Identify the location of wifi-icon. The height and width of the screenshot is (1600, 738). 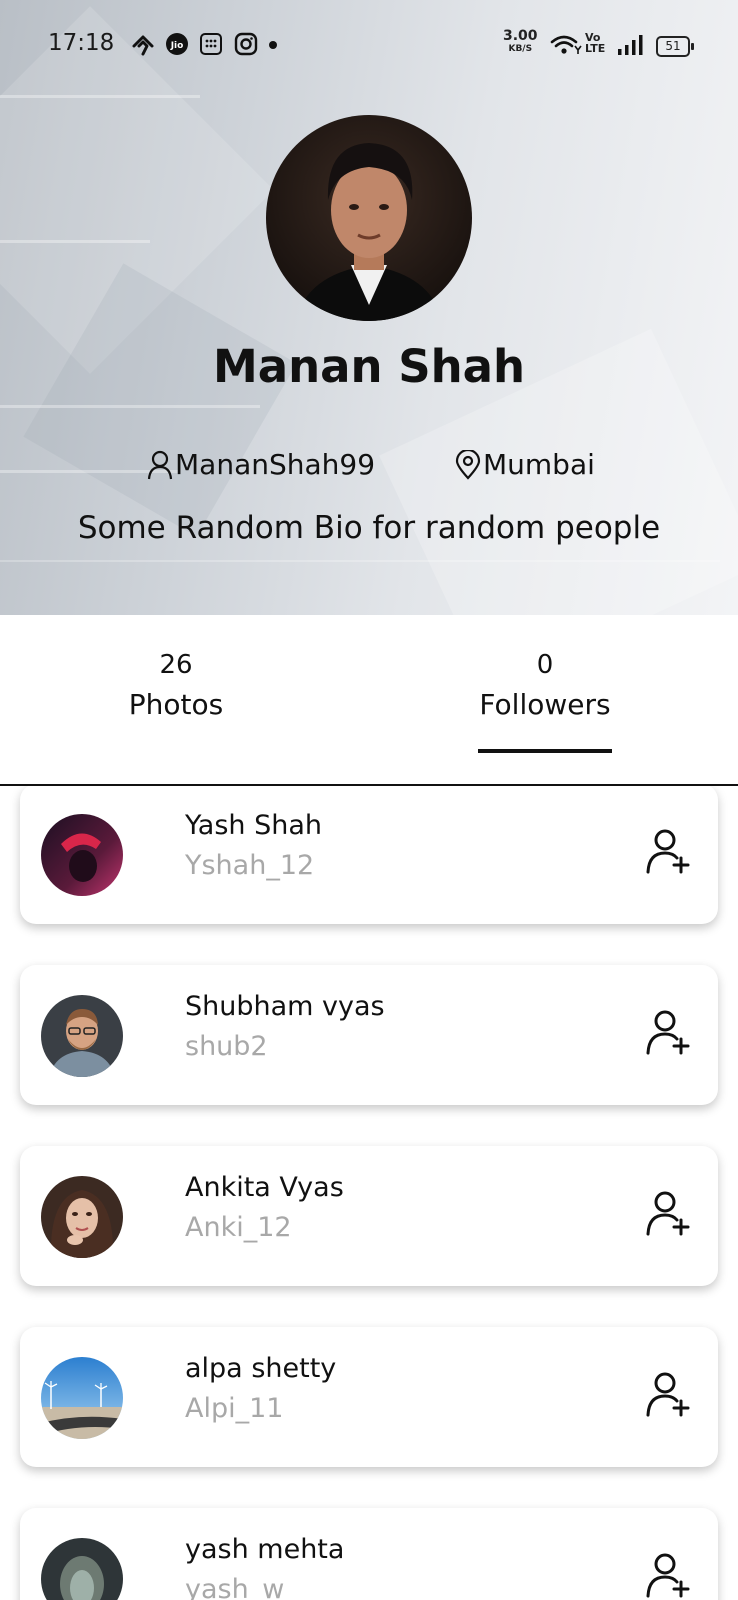
(566, 44).